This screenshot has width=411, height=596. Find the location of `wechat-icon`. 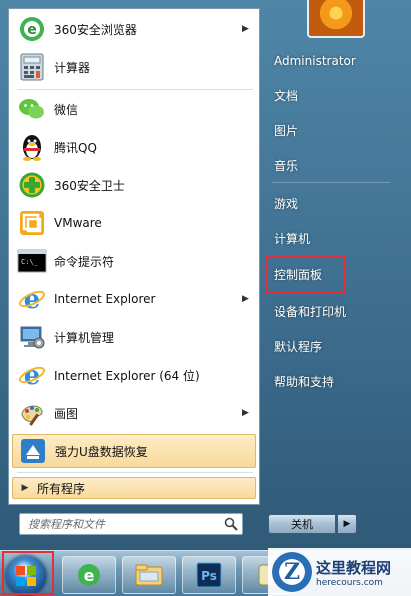

wechat-icon is located at coordinates (32, 109).